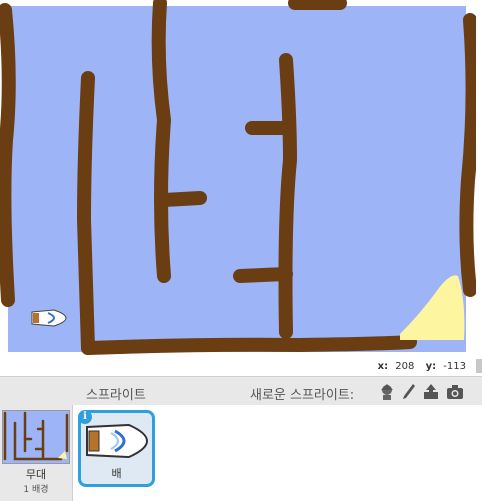  I want to click on x-label: x:, so click(383, 366).